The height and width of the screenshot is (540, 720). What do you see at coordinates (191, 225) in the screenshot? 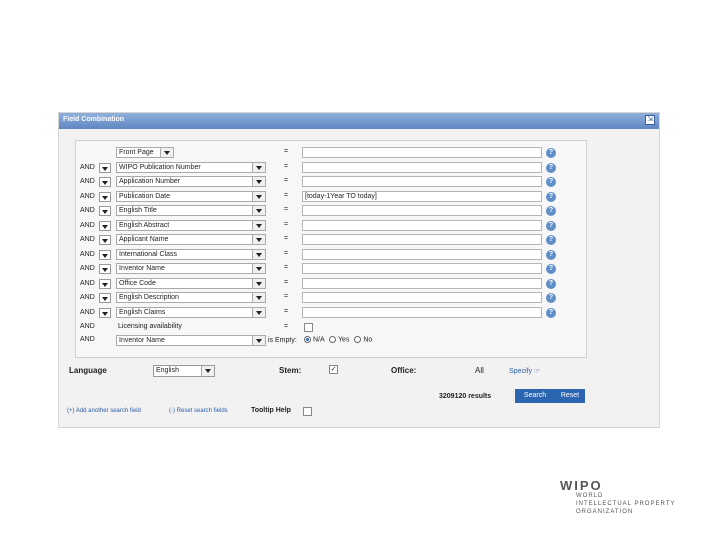
I see `field-select: English Abstract` at bounding box center [191, 225].